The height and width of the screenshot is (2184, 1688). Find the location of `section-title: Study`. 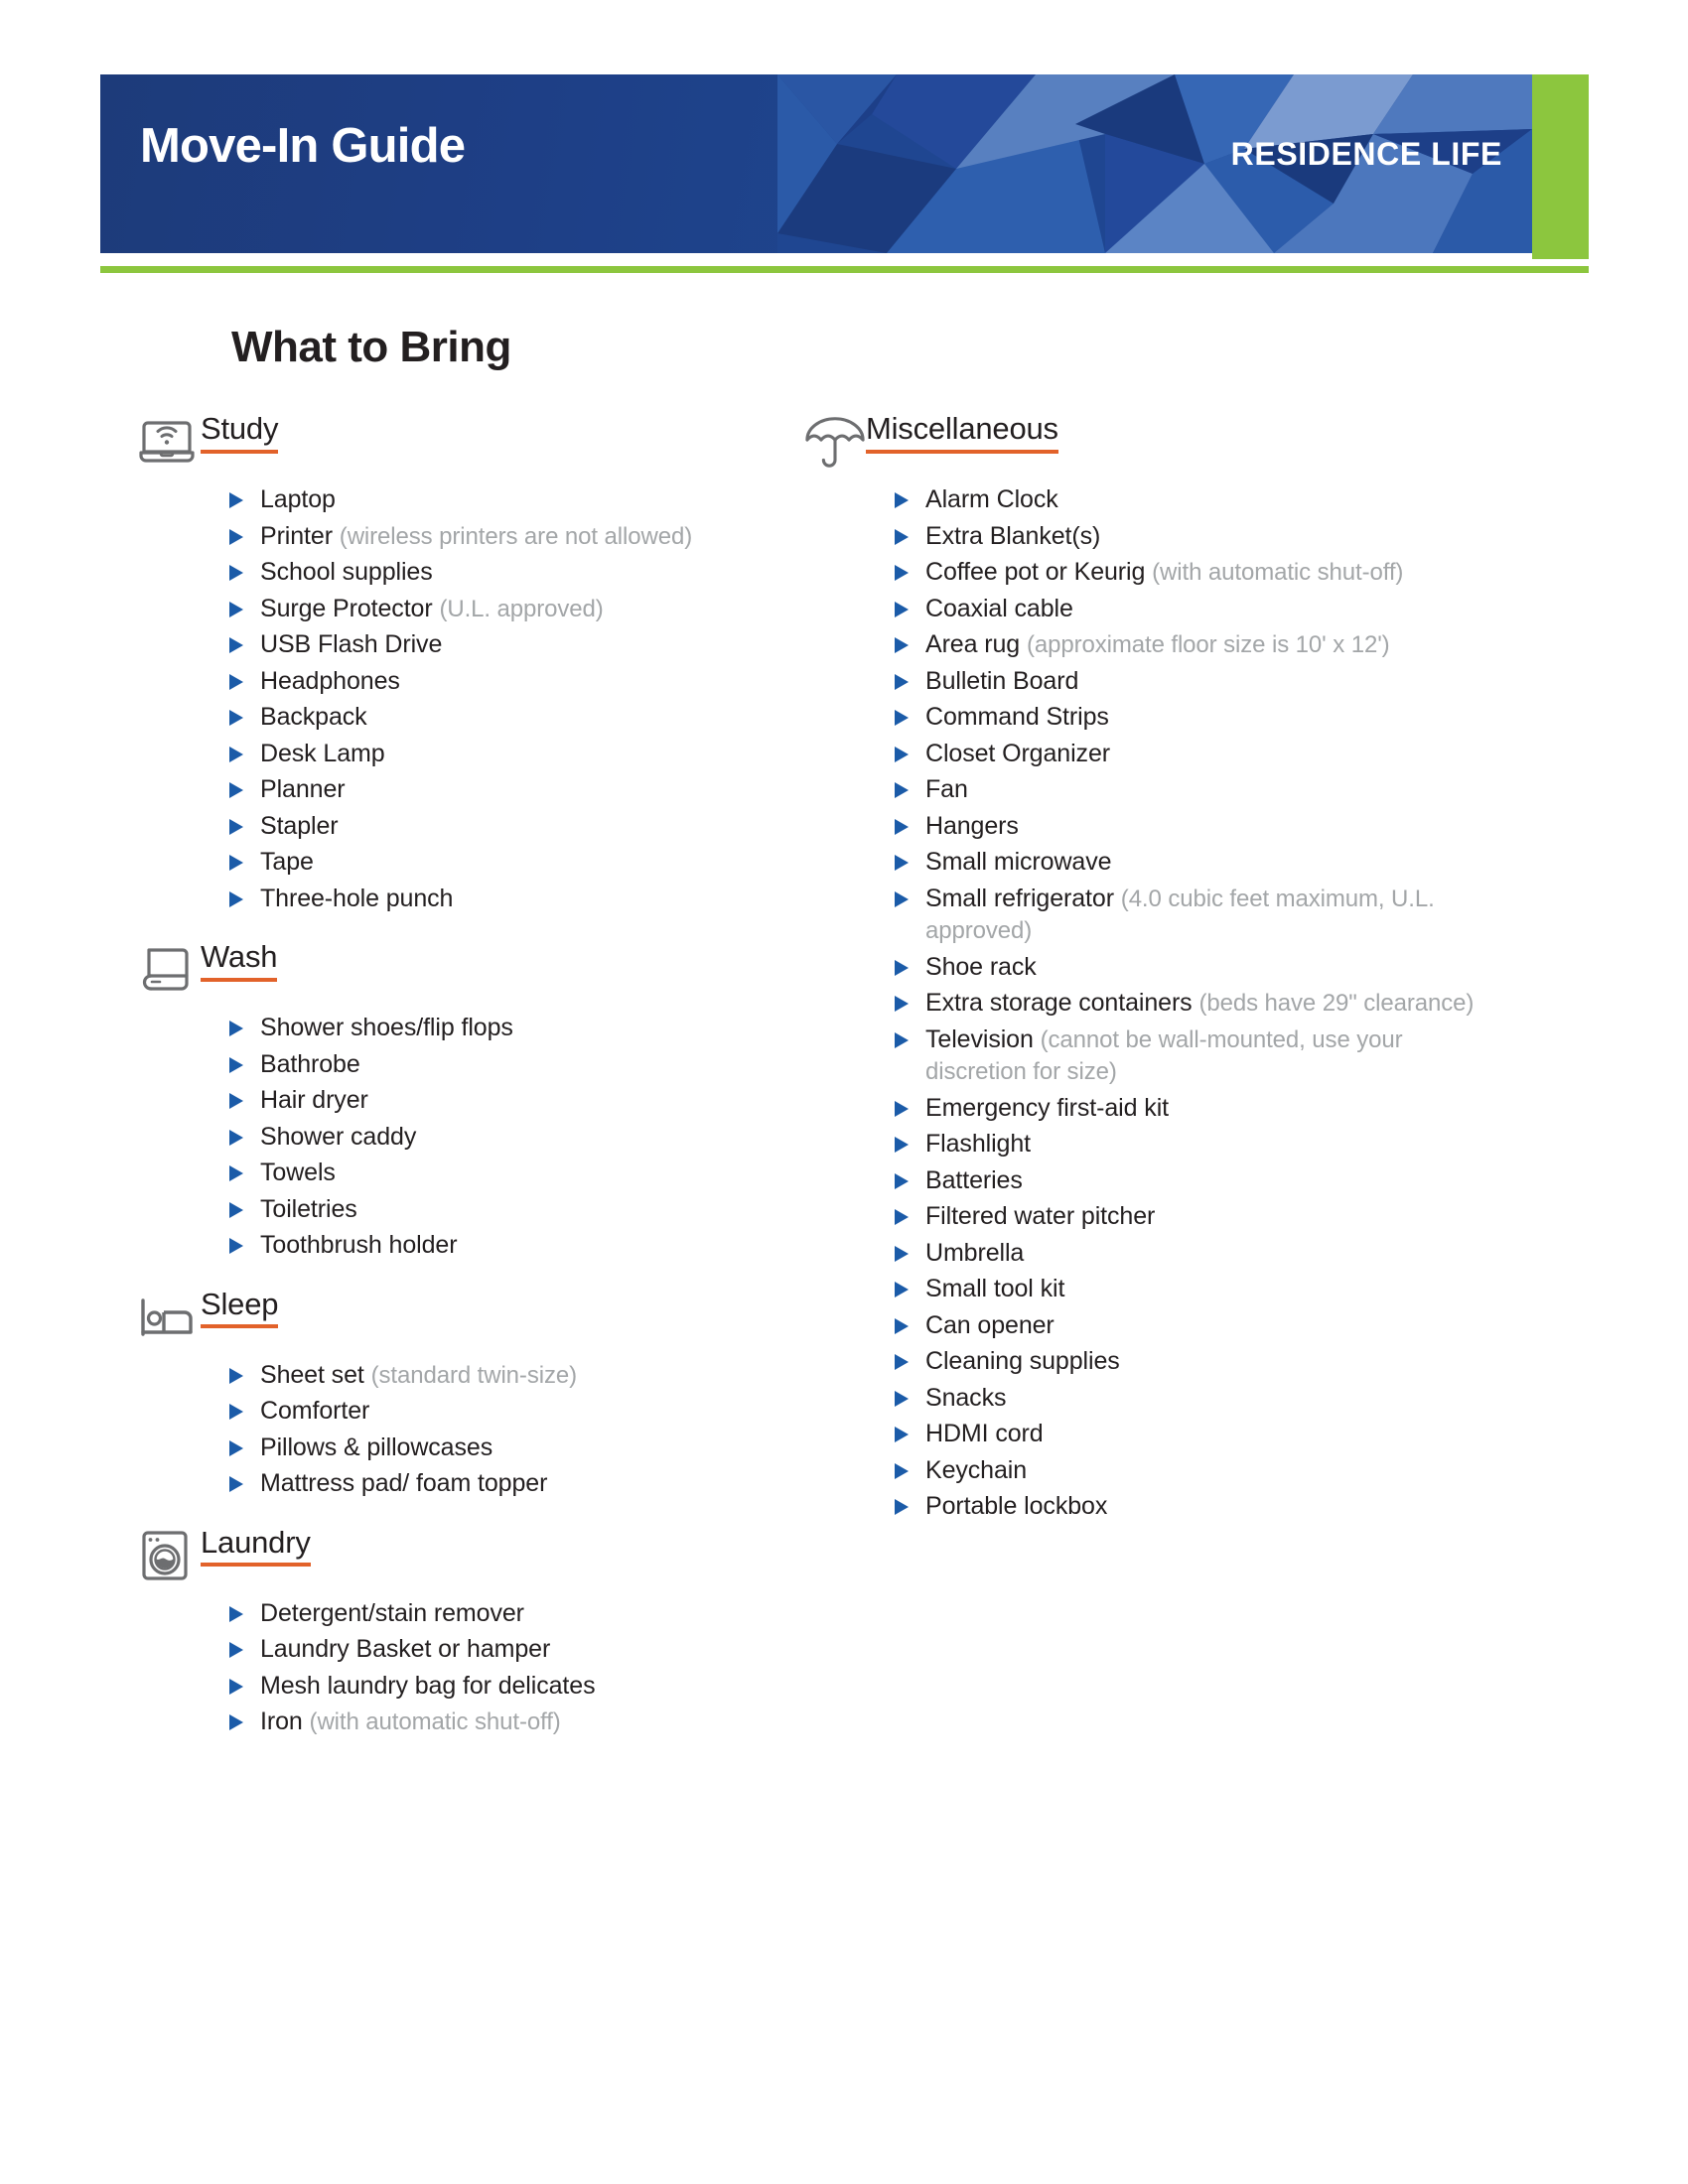

section-title: Study is located at coordinates (240, 428).